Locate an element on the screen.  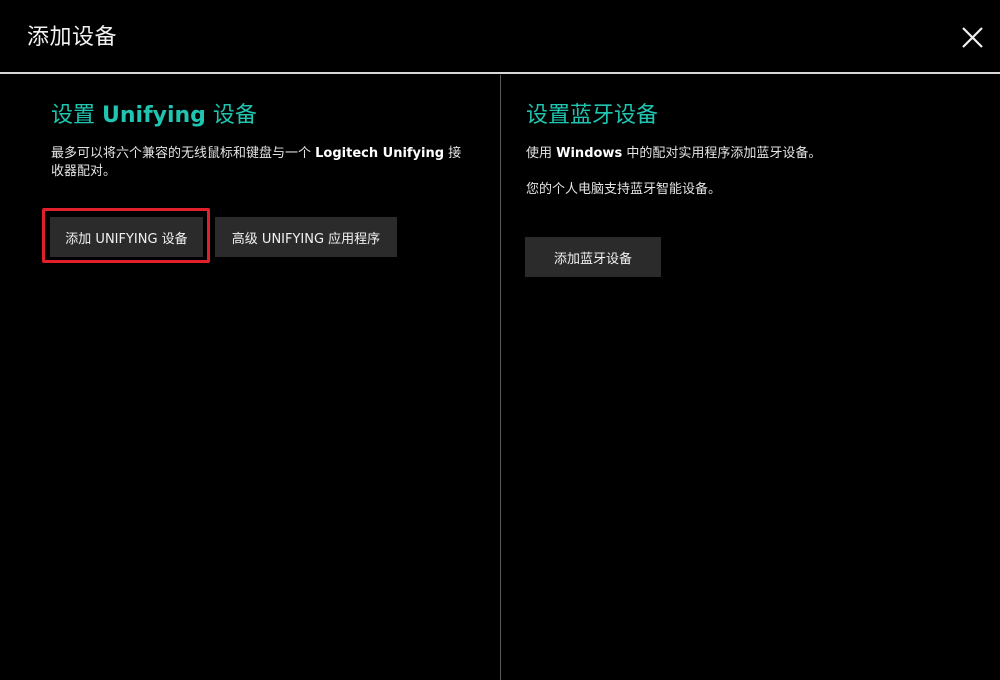
bluetooth-desc-suffix: 中的配对实用程序添加蓝牙设备。 is located at coordinates (722, 153).